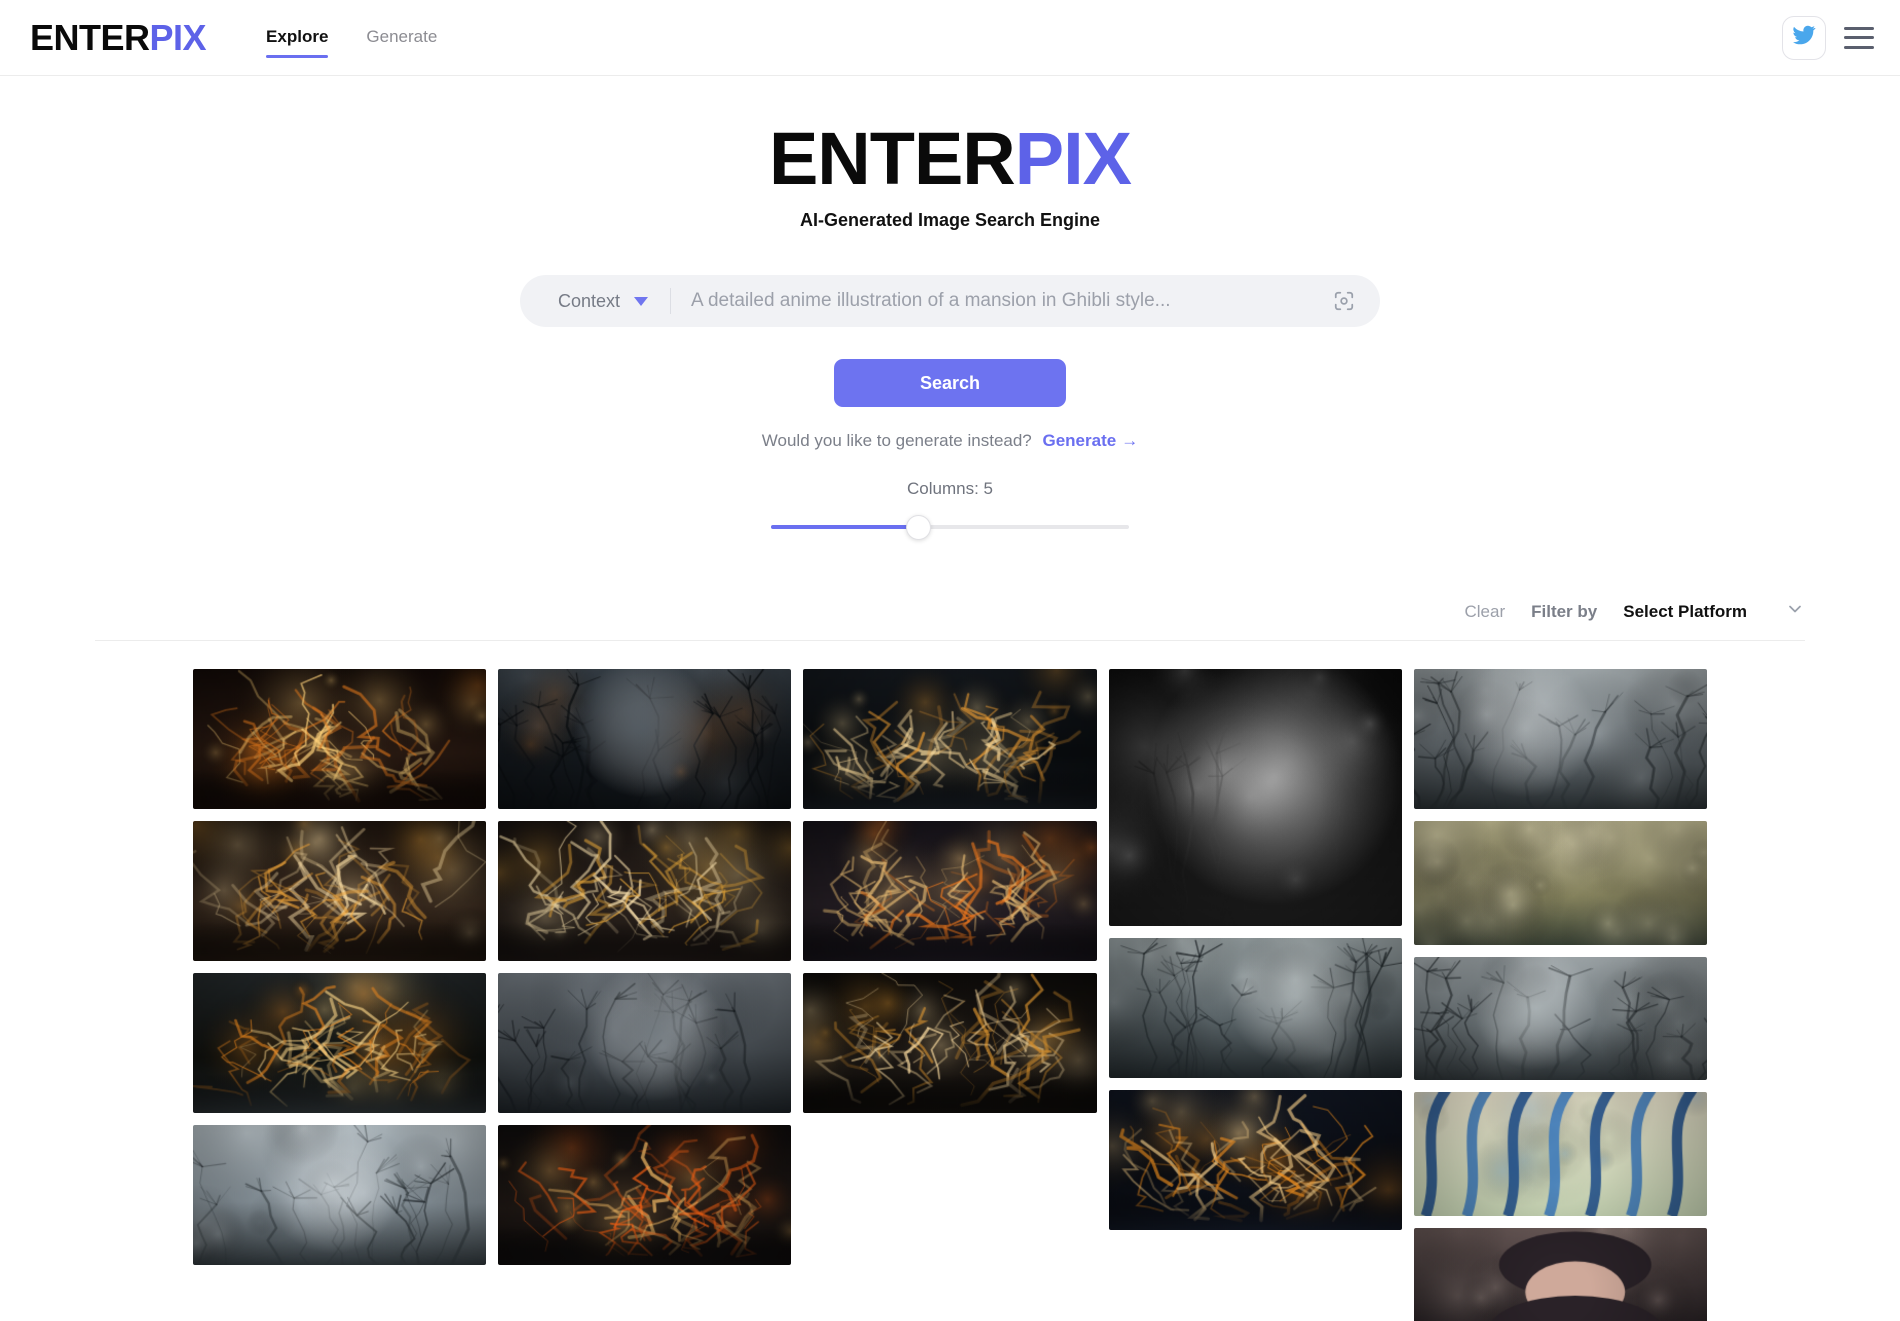 The image size is (1900, 1321). What do you see at coordinates (1795, 611) in the screenshot?
I see `chevron-down-icon` at bounding box center [1795, 611].